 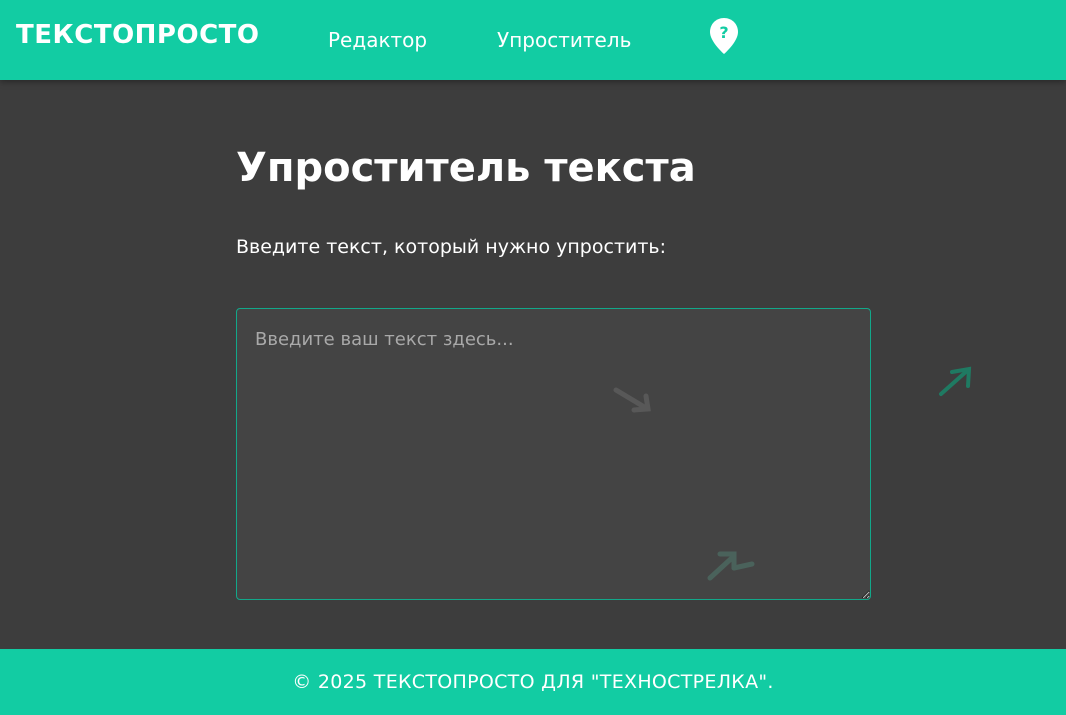 What do you see at coordinates (377, 40) in the screenshot?
I see `nav-link-editor: Редактор` at bounding box center [377, 40].